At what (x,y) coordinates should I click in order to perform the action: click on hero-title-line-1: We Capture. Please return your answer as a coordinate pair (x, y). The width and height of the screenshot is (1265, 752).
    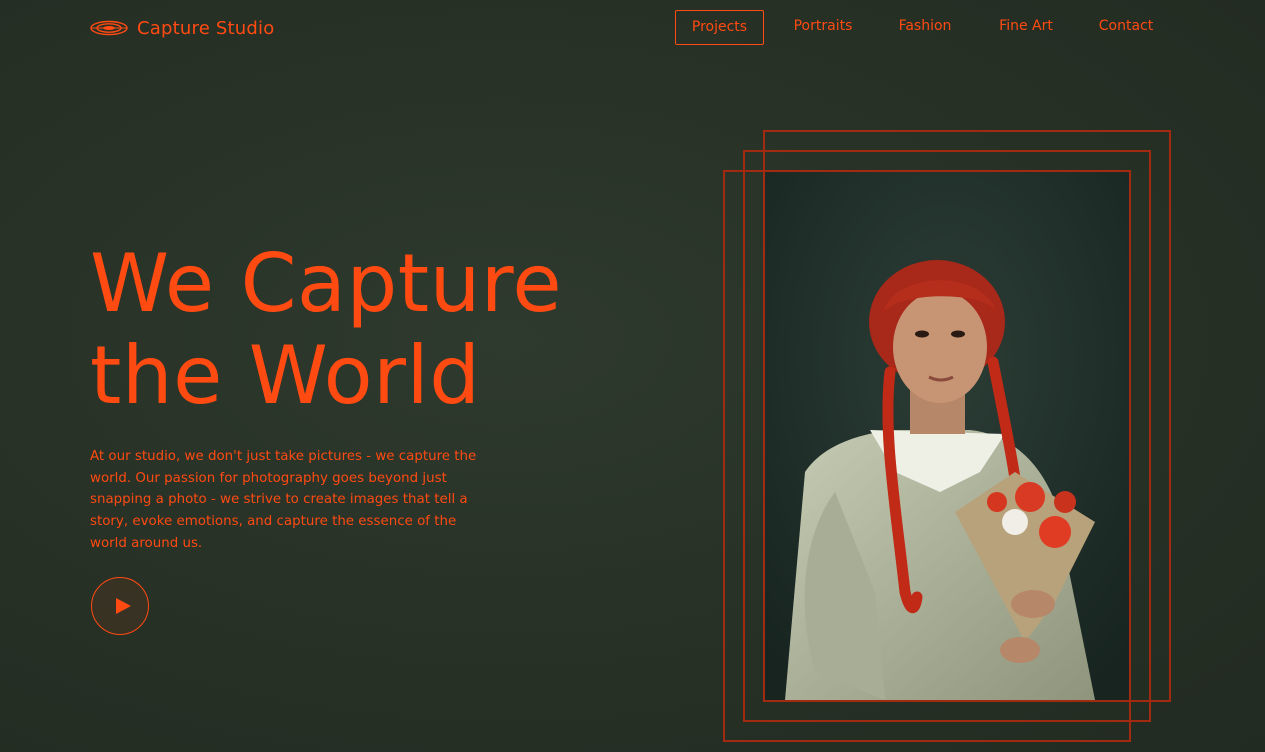
    Looking at the image, I should click on (326, 283).